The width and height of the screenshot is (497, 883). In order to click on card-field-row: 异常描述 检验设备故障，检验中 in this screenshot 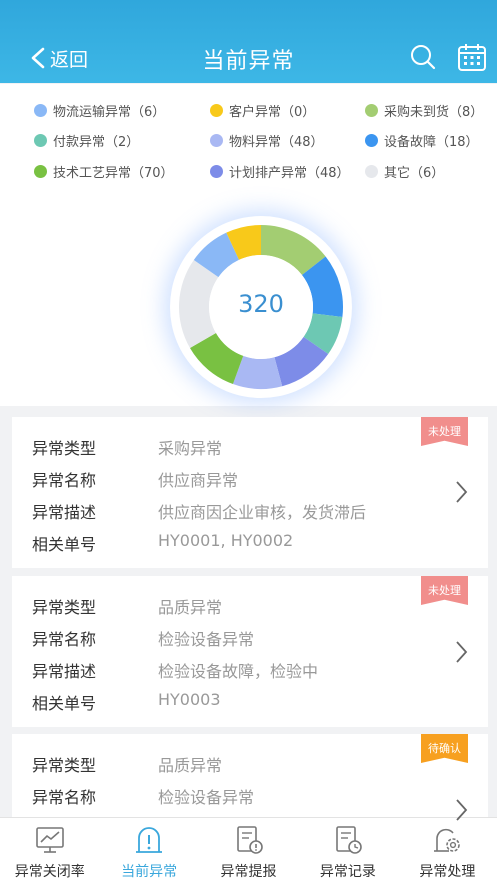, I will do `click(175, 670)`.